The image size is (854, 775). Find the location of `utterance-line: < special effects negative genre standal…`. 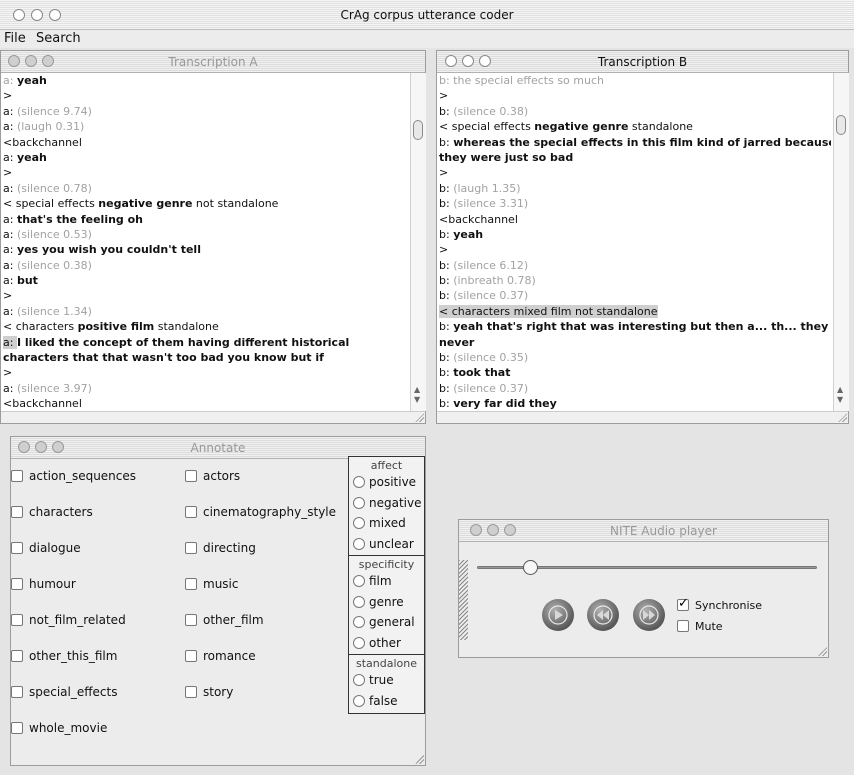

utterance-line: < special effects negative genre standal… is located at coordinates (635, 126).